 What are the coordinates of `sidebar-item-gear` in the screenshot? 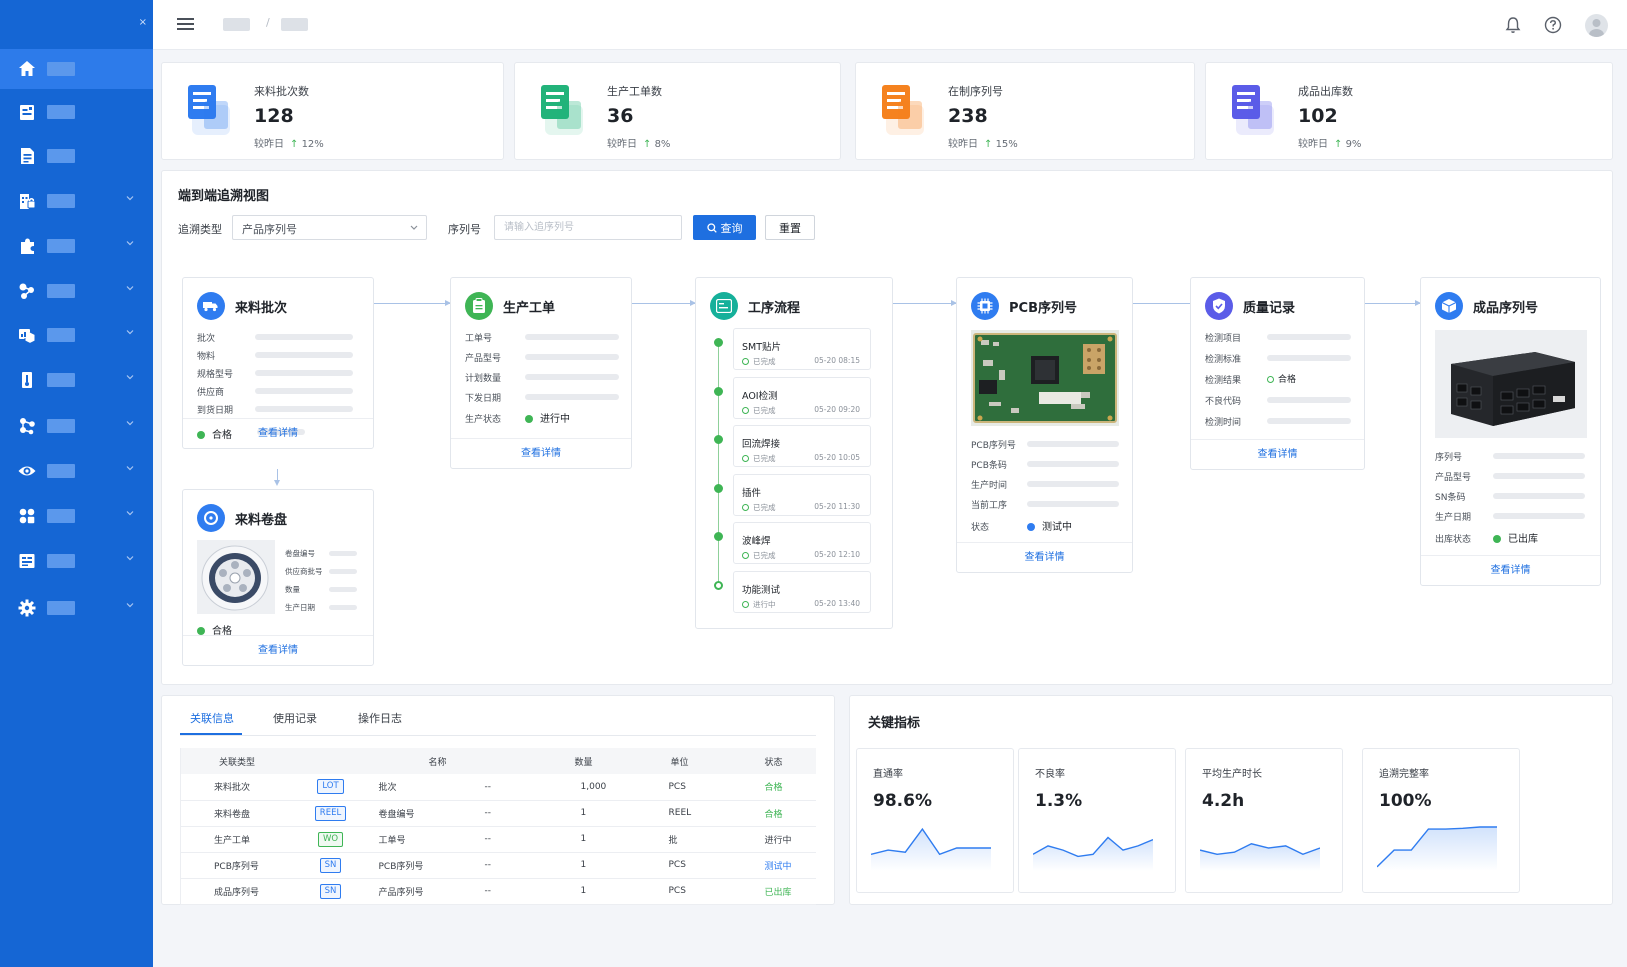 It's located at (76, 608).